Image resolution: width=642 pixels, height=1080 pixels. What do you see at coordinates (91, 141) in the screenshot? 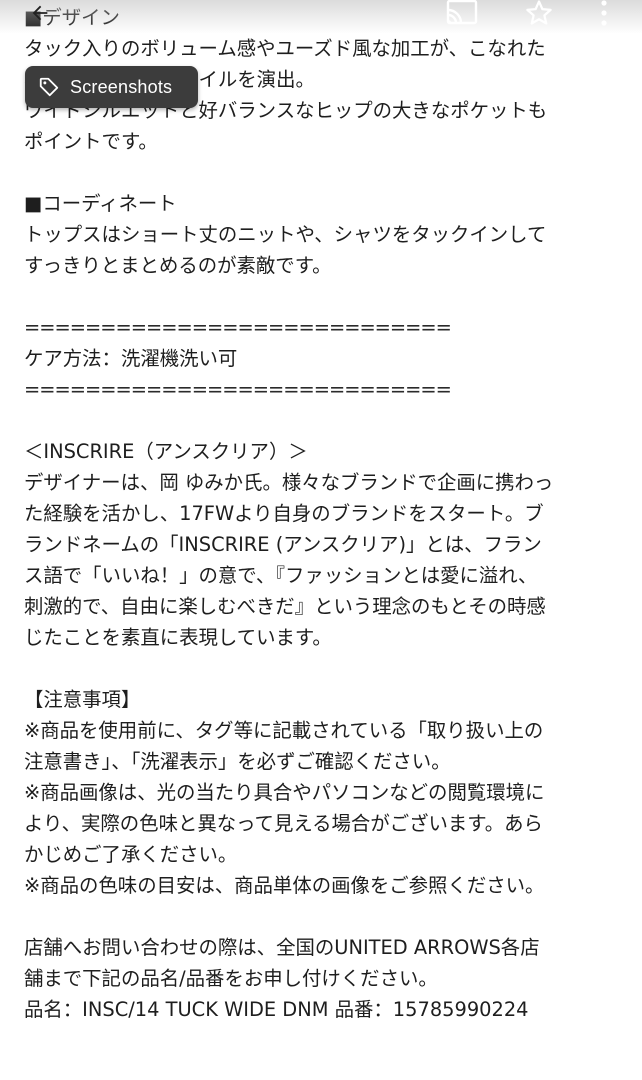
I see `design-line: ポイントです。` at bounding box center [91, 141].